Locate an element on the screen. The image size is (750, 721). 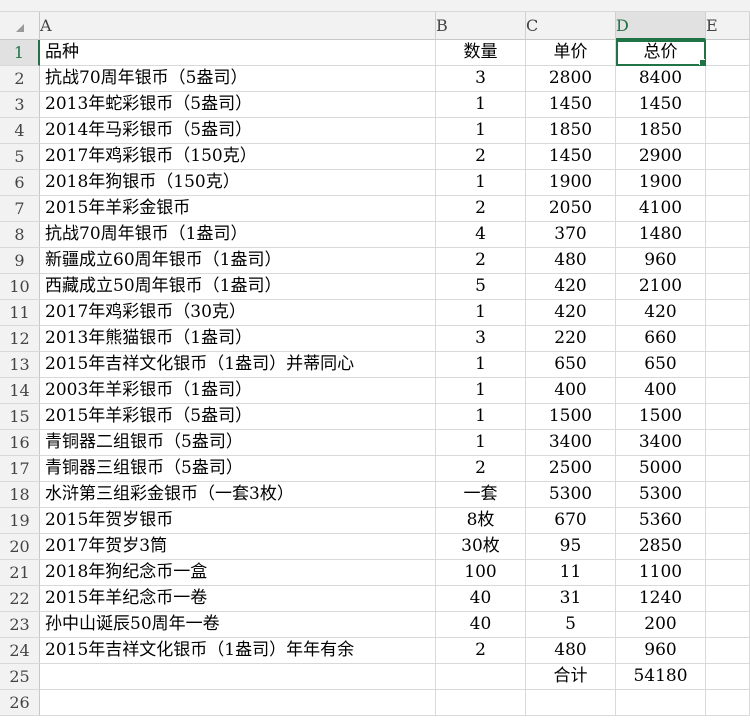
cell-a1: 品种 is located at coordinates (238, 53).